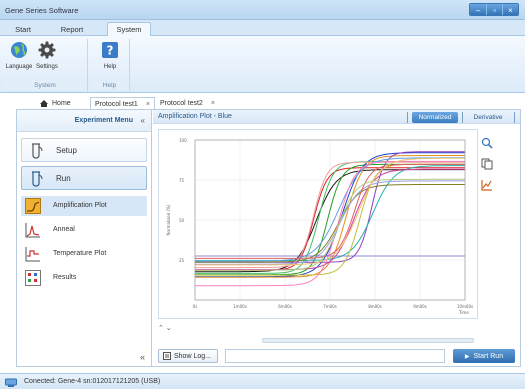  What do you see at coordinates (262, 64) in the screenshot?
I see `ribbon-panel: Language Settings System ? Help Help` at bounding box center [262, 64].